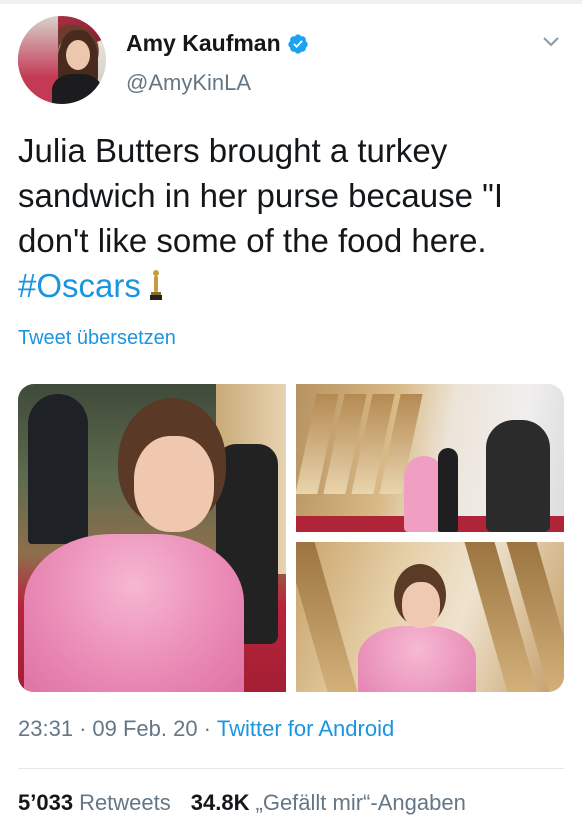  What do you see at coordinates (203, 43) in the screenshot?
I see `author-display-name: Amy Kaufman` at bounding box center [203, 43].